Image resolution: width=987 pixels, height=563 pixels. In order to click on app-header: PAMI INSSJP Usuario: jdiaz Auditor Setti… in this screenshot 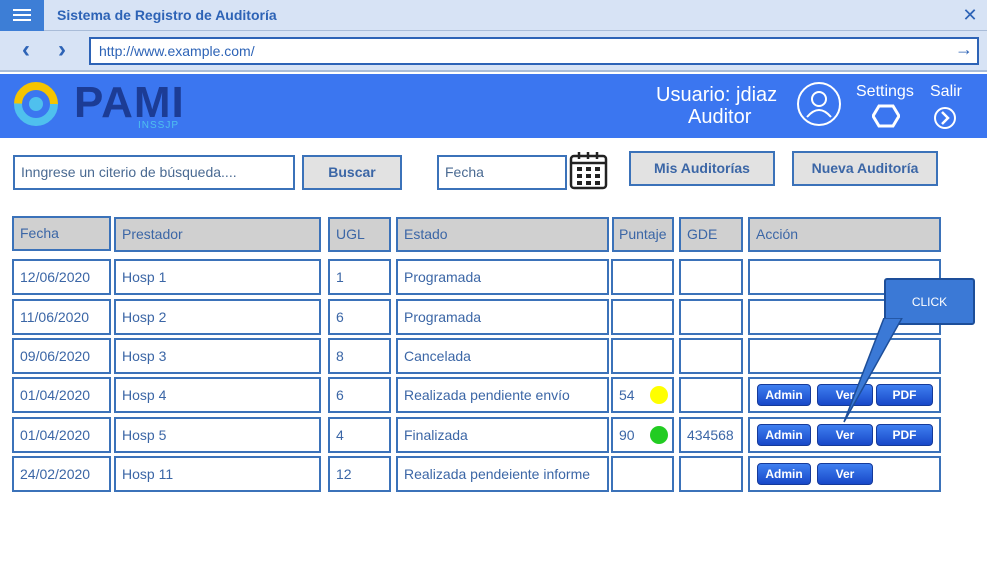, I will do `click(493, 106)`.